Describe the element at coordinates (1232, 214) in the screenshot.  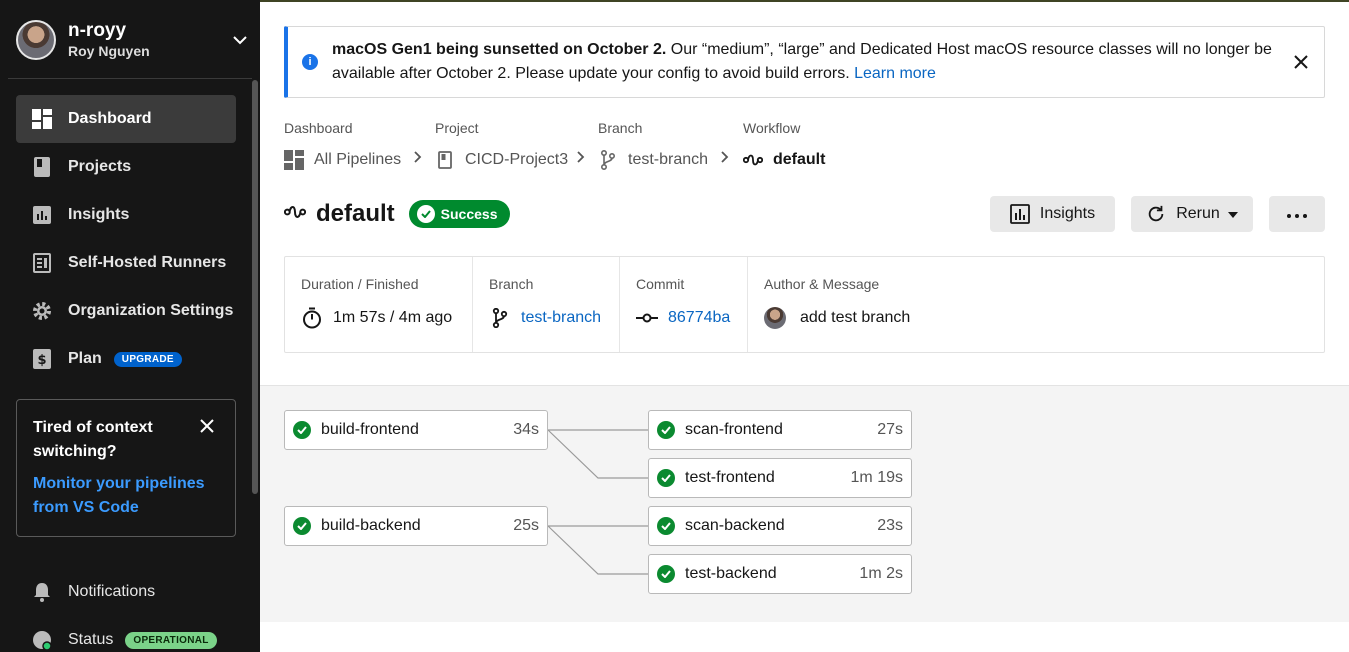
I see `caret-down-icon` at that location.